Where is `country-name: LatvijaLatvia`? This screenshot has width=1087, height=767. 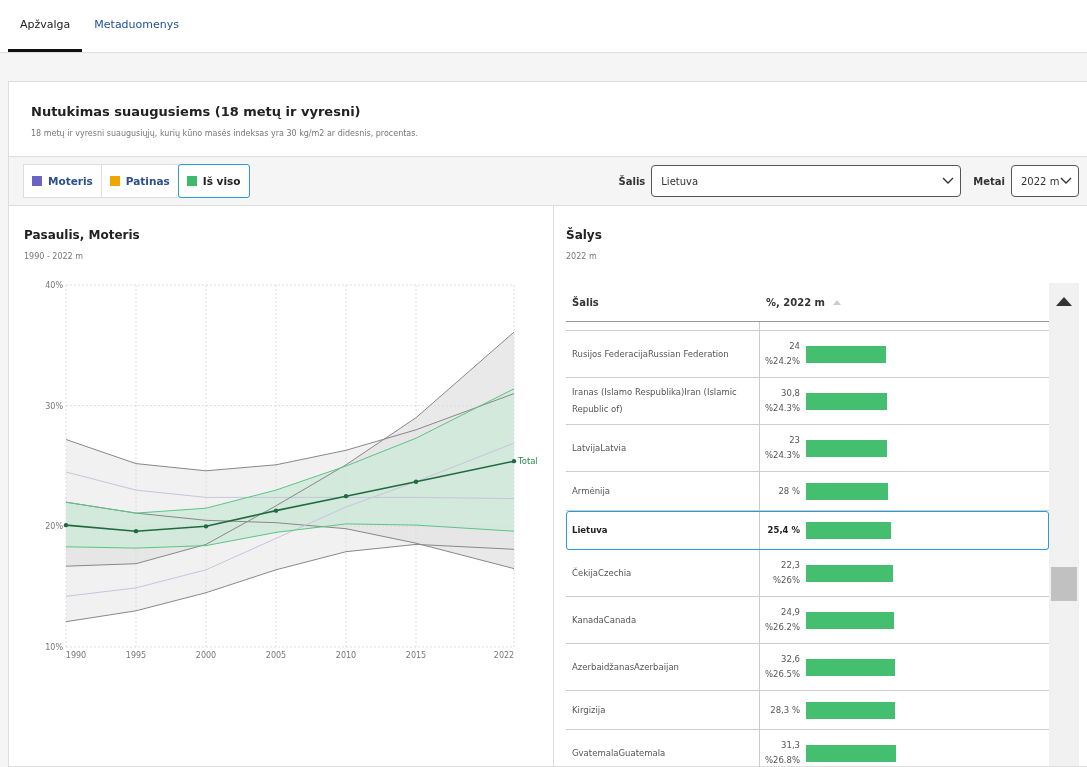
country-name: LatvijaLatvia is located at coordinates (599, 448).